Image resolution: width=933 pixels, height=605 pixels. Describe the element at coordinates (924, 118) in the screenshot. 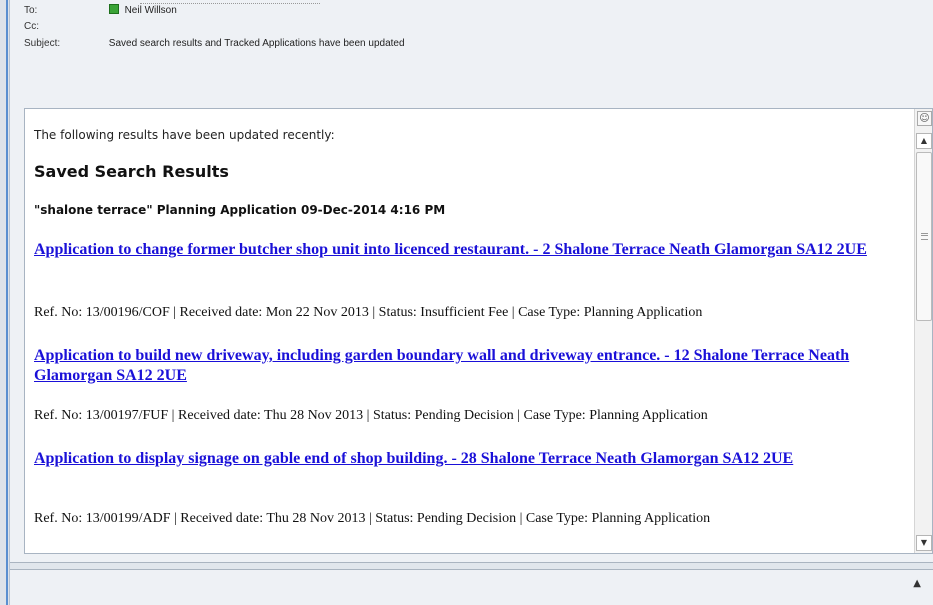

I see `people-pane-icon: ☺` at that location.